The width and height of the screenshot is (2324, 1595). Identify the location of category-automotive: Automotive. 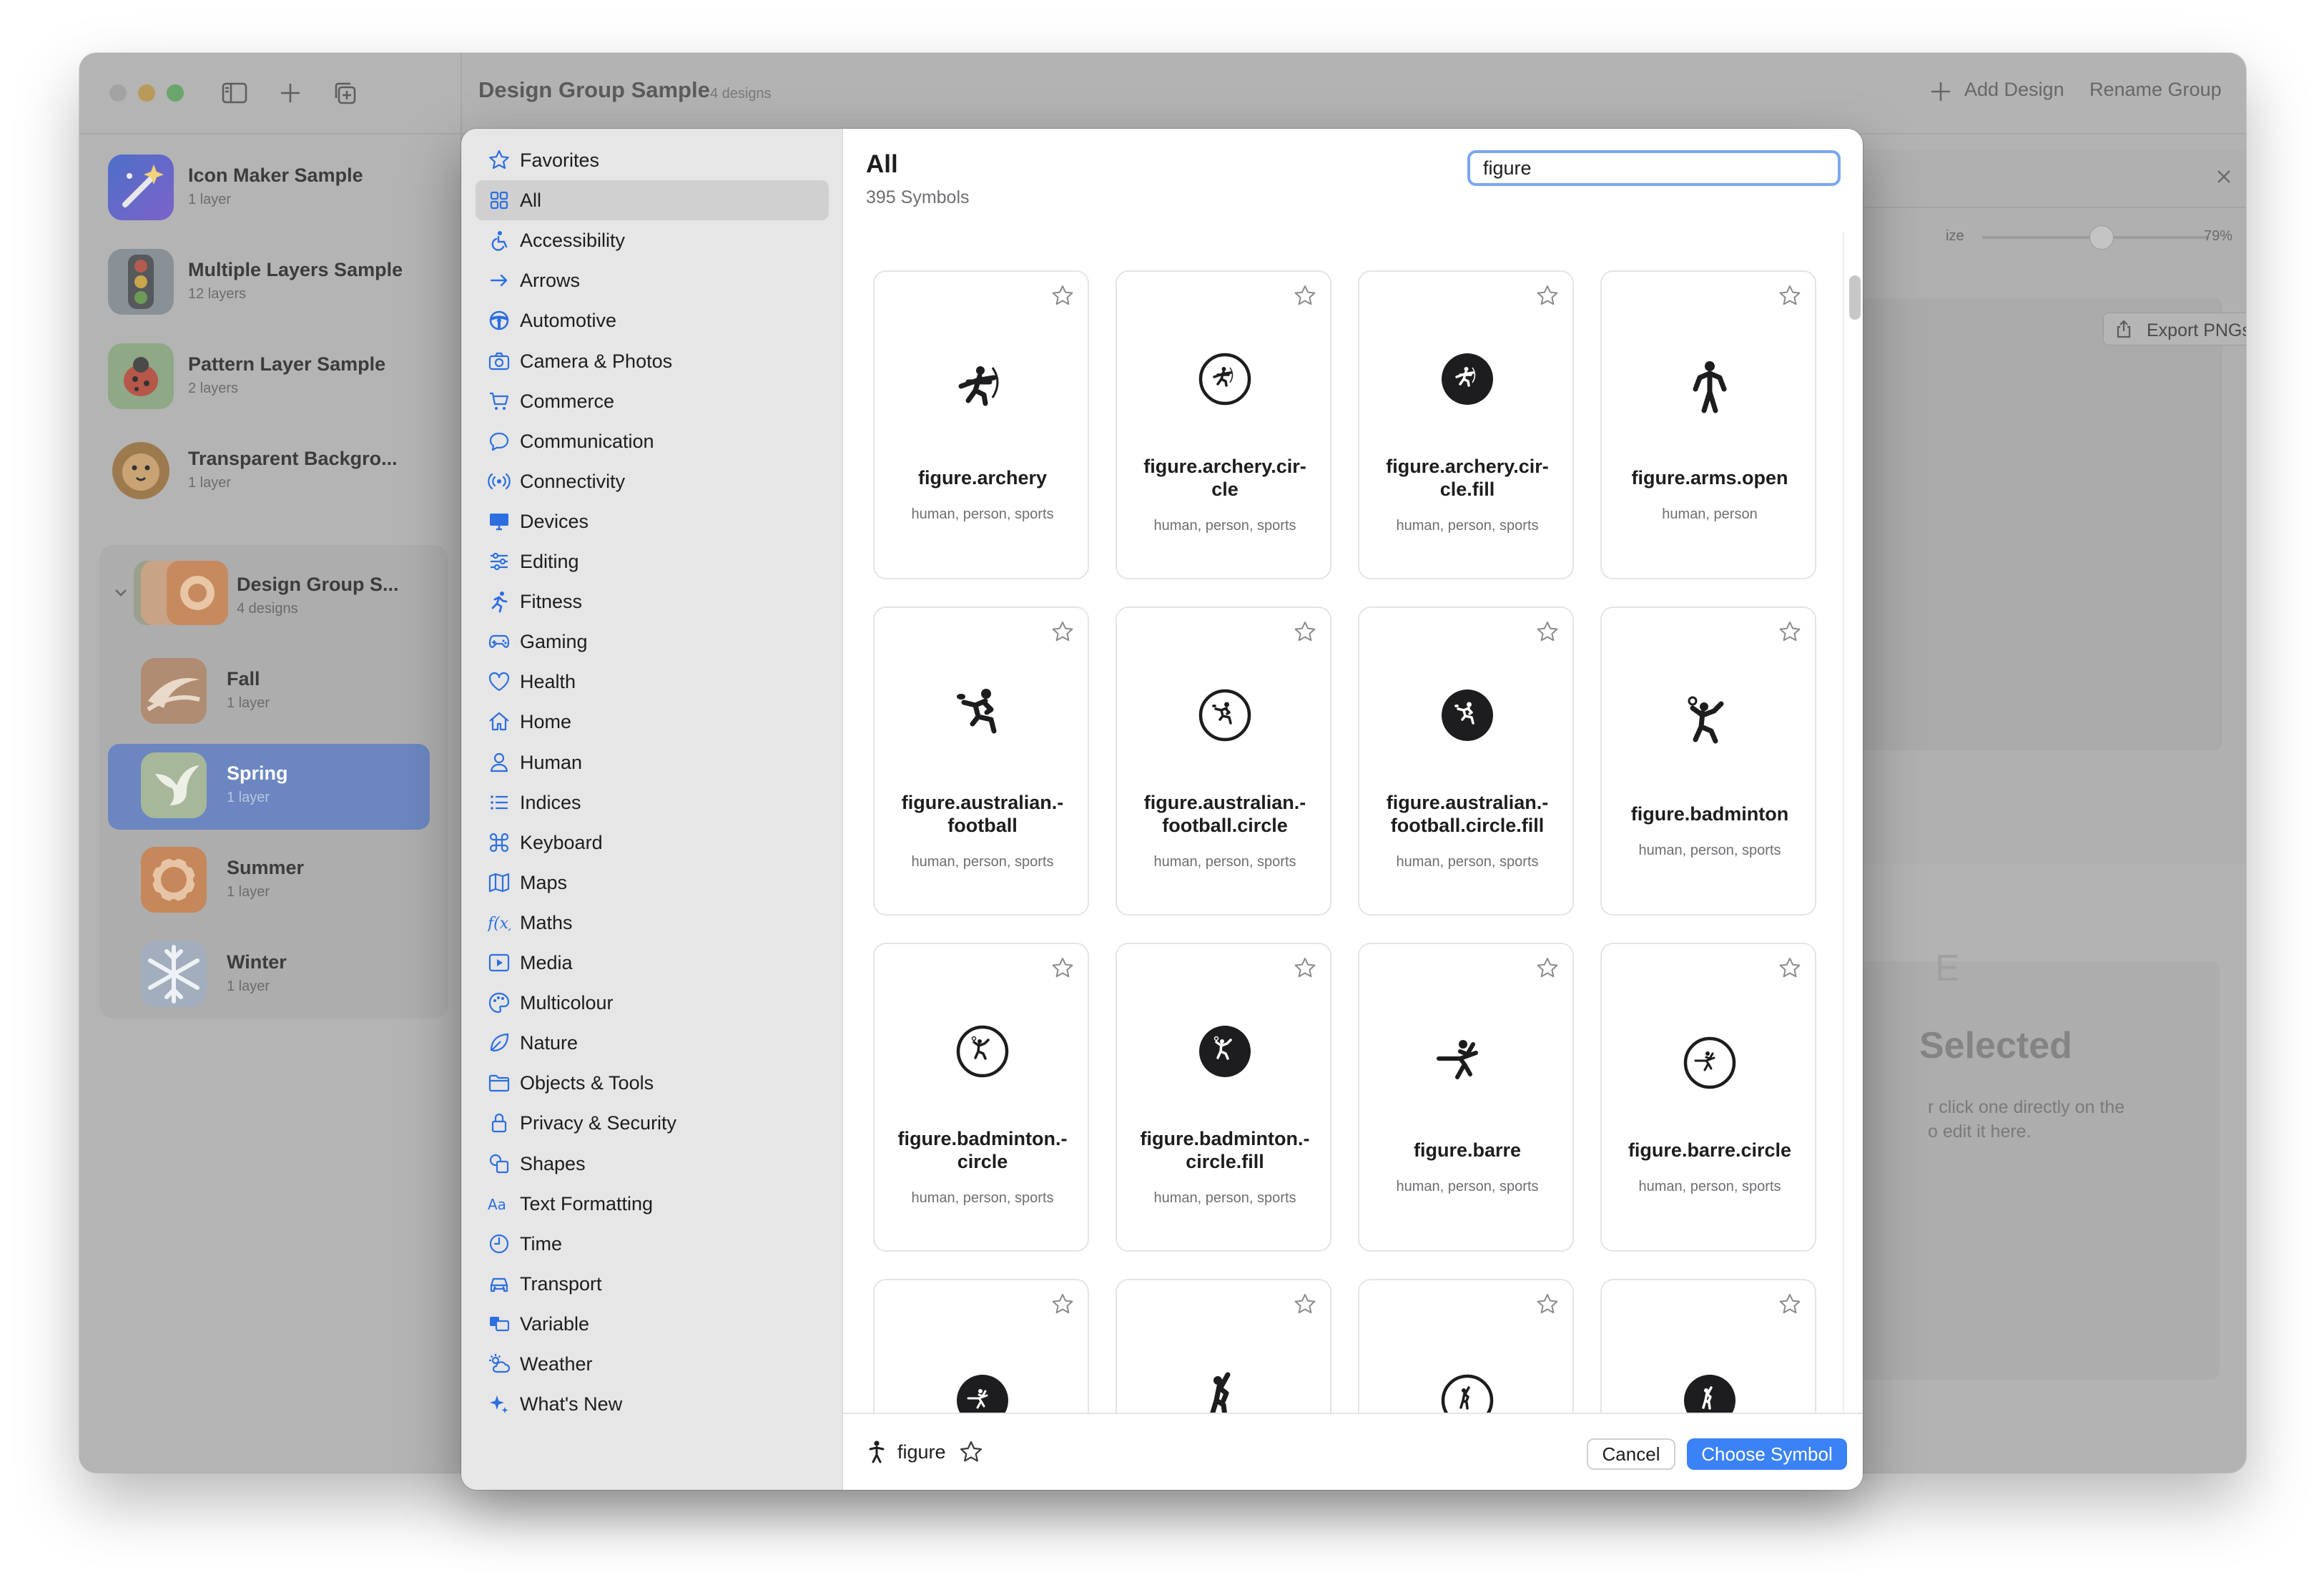
(659, 320).